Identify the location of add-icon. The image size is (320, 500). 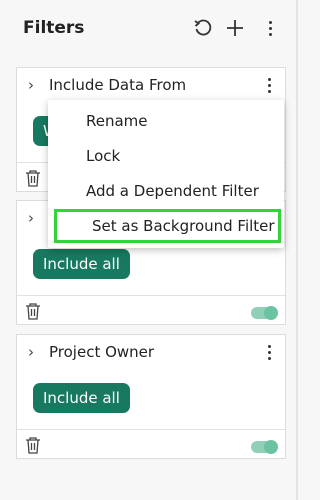
(235, 28).